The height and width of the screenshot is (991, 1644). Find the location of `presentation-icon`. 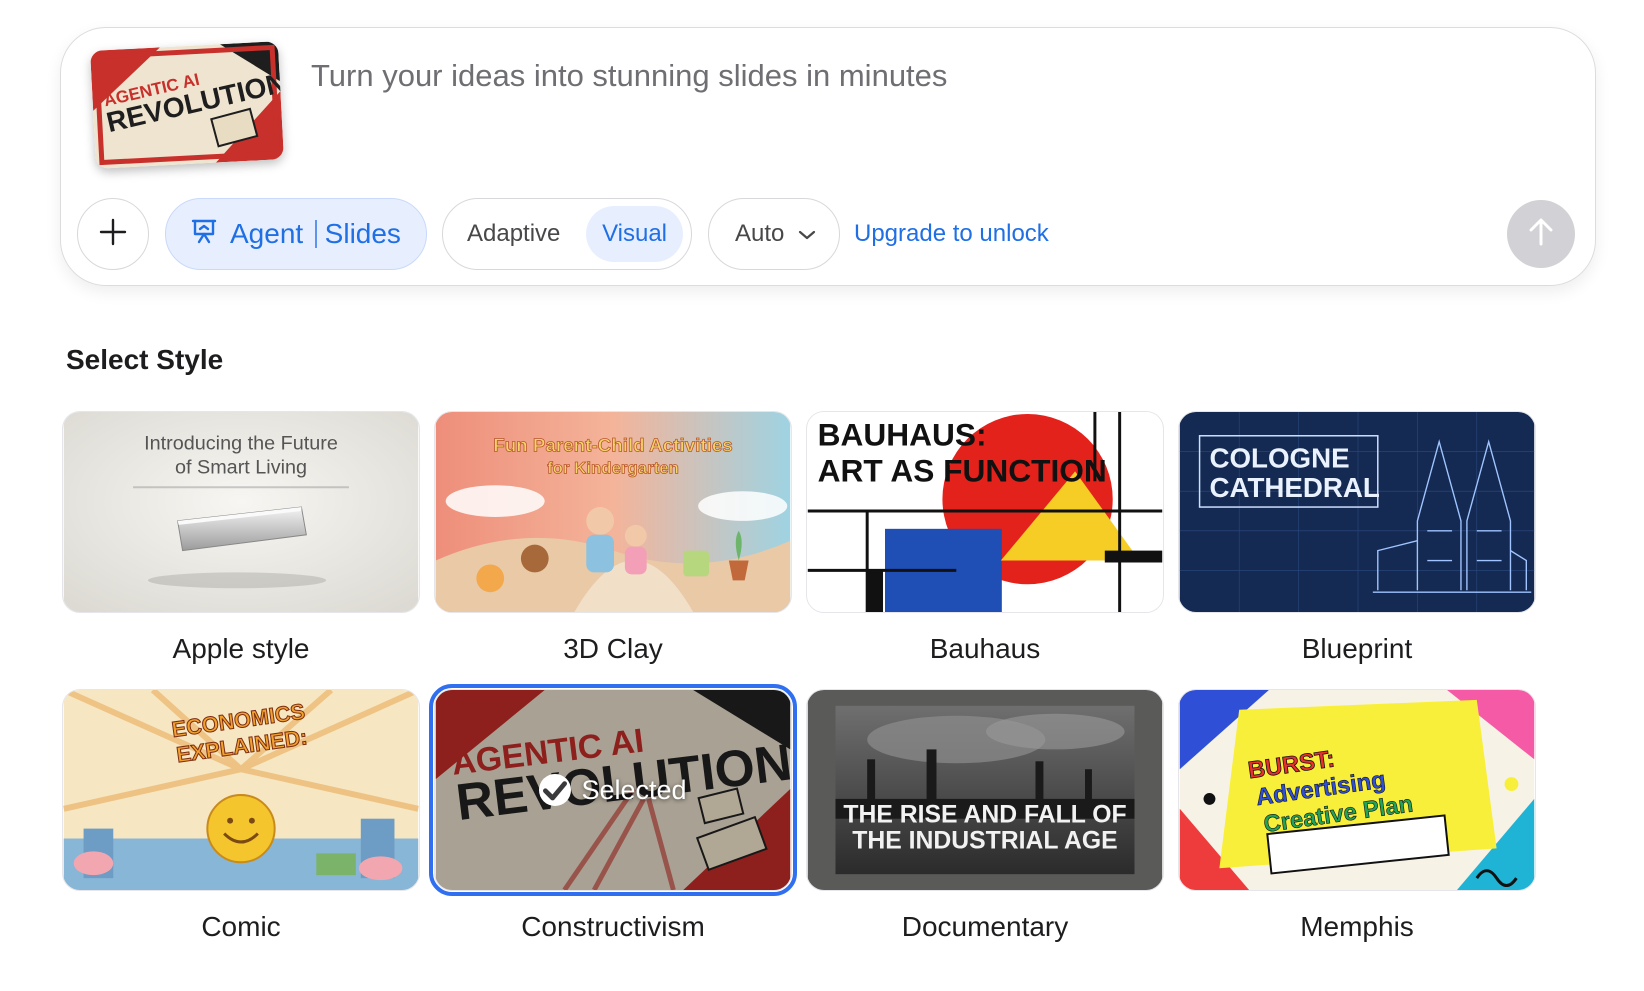

presentation-icon is located at coordinates (204, 234).